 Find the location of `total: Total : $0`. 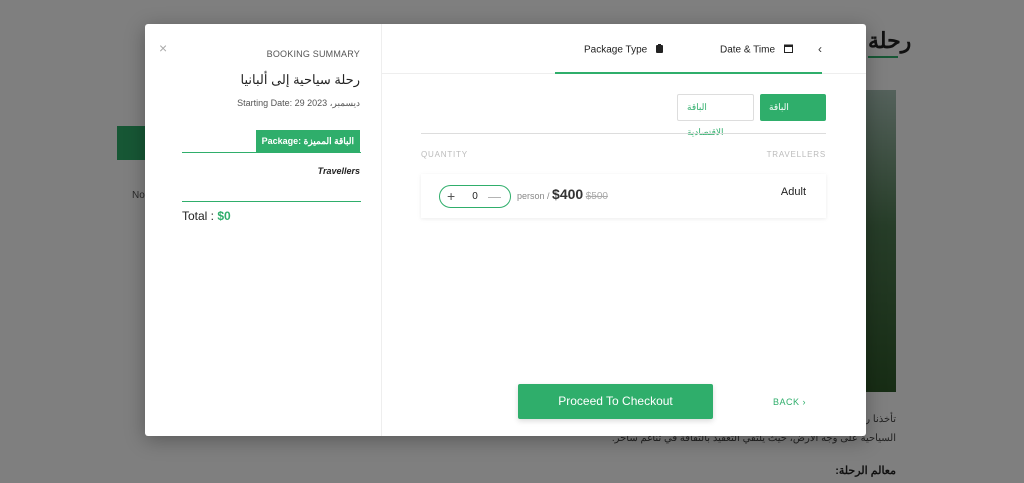

total: Total : $0 is located at coordinates (206, 216).